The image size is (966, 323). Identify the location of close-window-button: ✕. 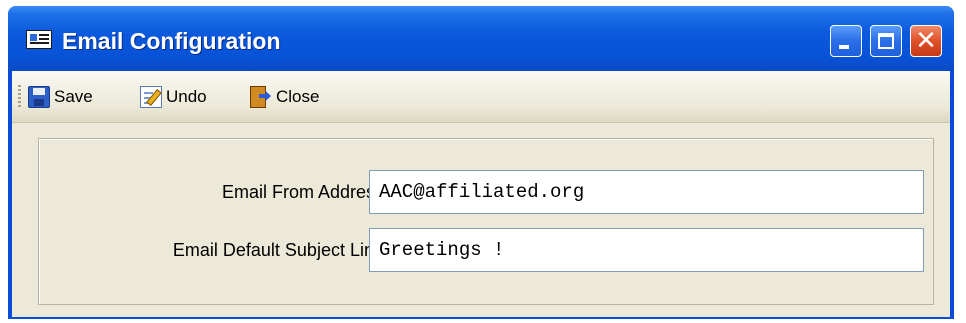
(926, 41).